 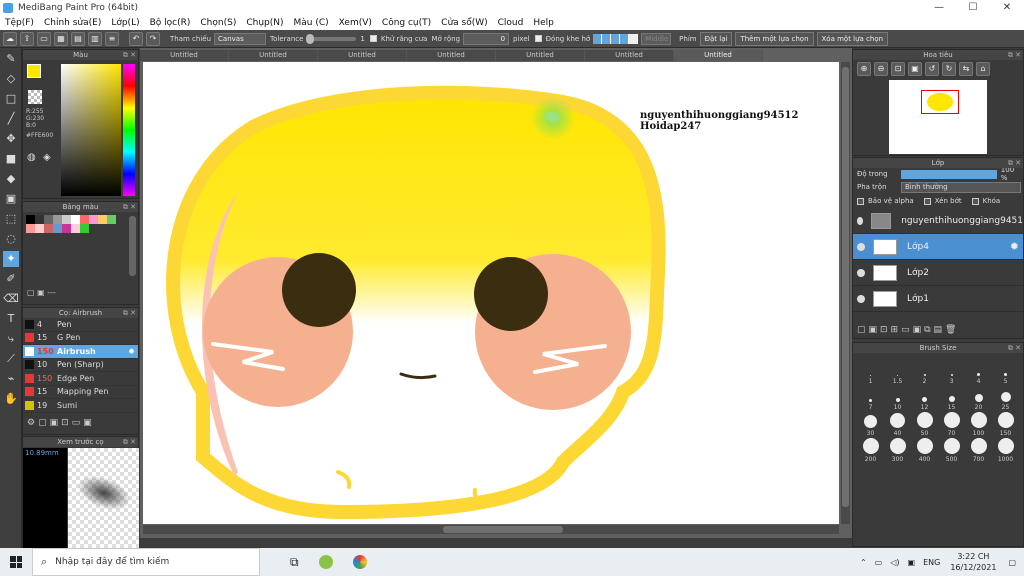 I want to click on menu-filter: Bộ lọc(R), so click(x=170, y=23).